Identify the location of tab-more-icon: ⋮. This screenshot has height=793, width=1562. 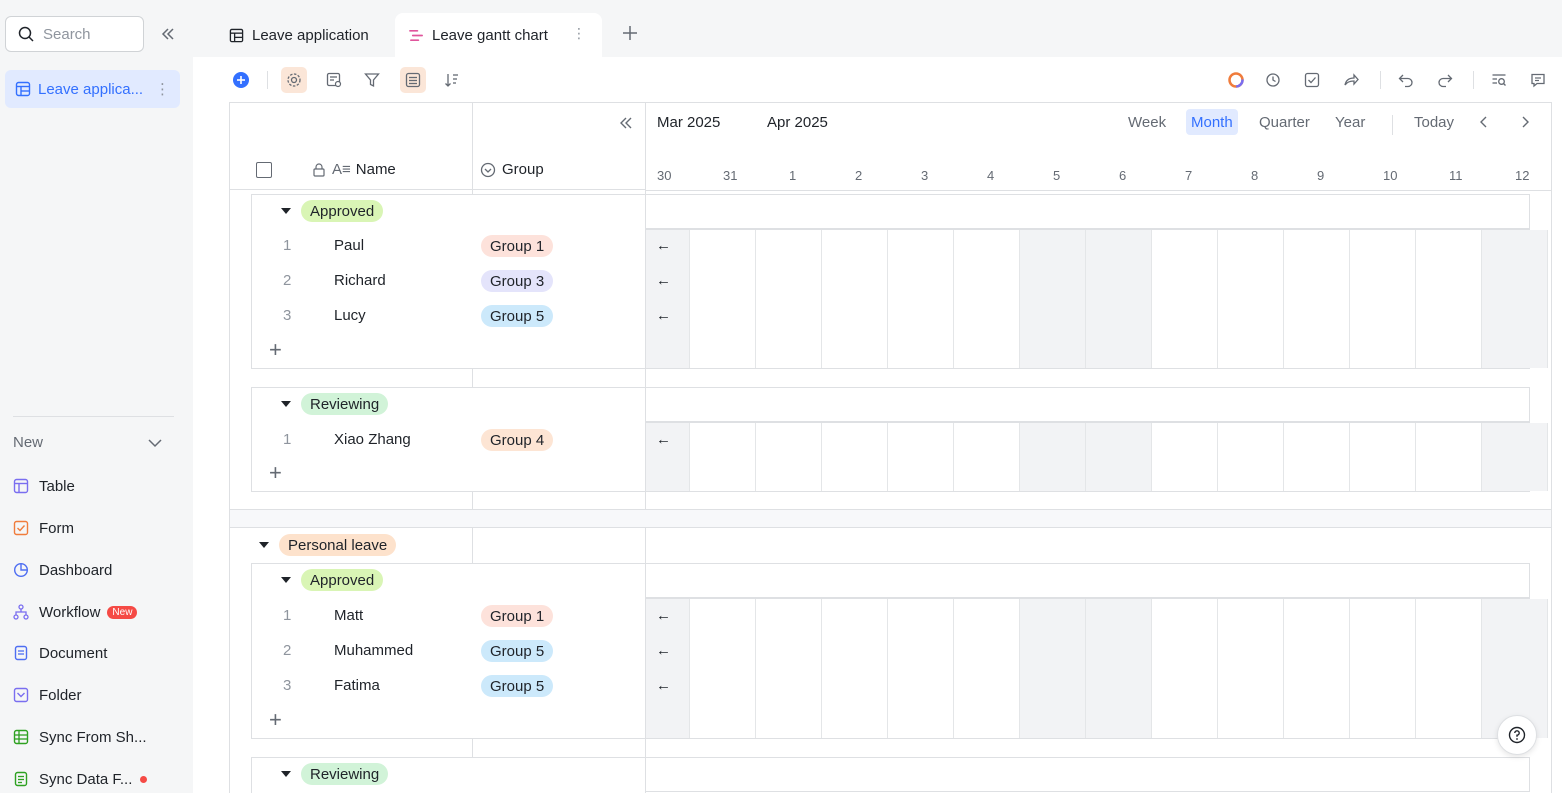
(579, 33).